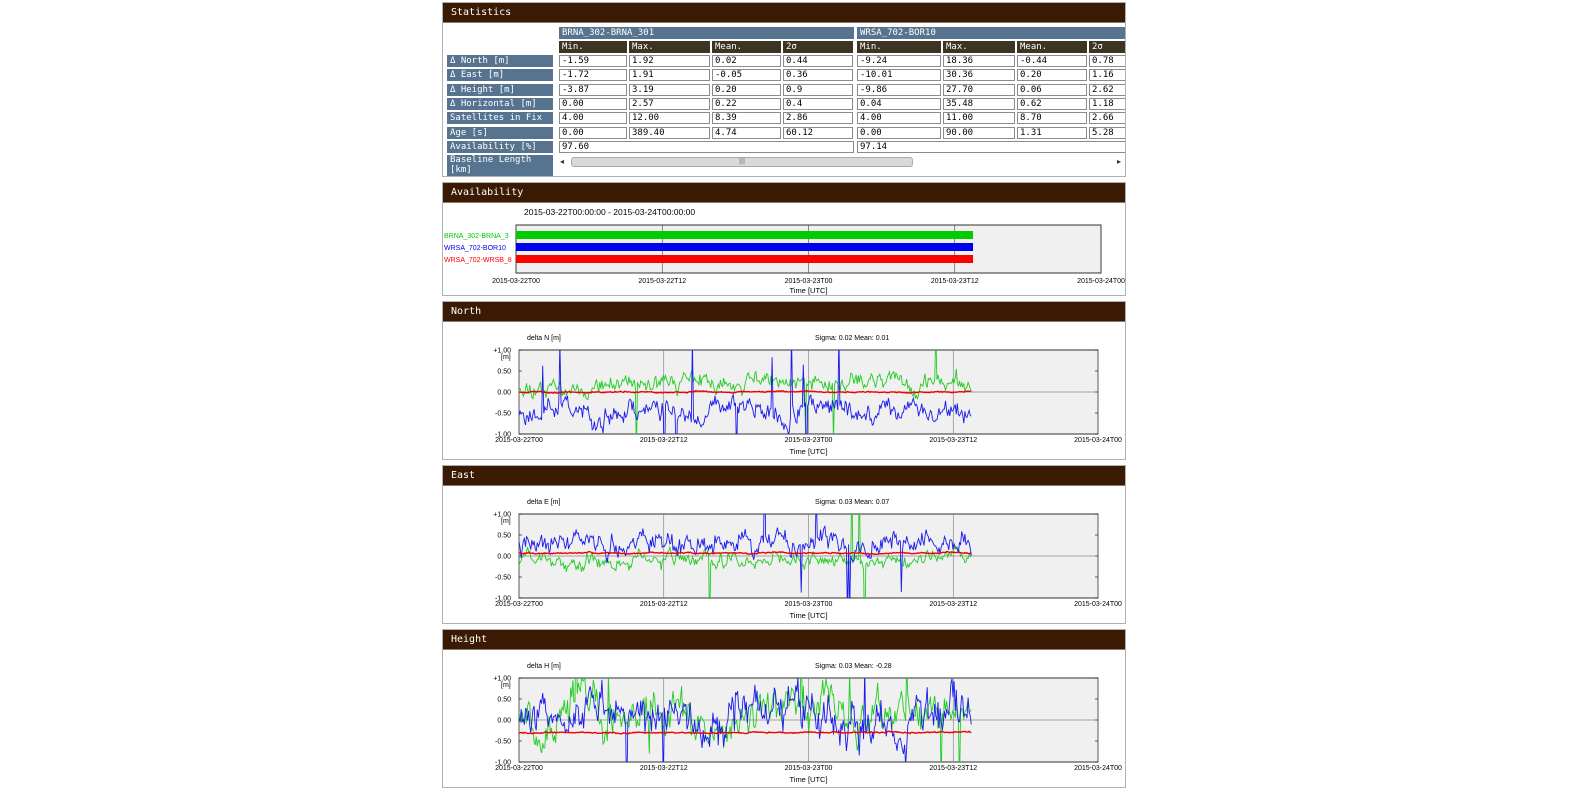  What do you see at coordinates (1107, 104) in the screenshot?
I see `stat-cell: 1.18` at bounding box center [1107, 104].